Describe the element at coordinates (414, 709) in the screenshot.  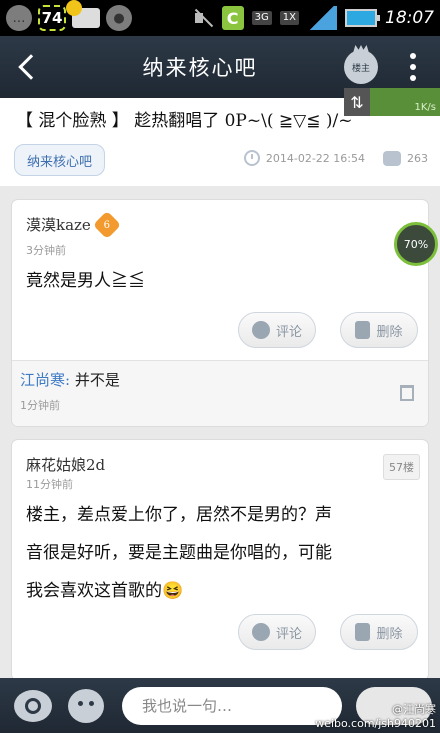
I see `watermark-handle: @江尚寒` at that location.